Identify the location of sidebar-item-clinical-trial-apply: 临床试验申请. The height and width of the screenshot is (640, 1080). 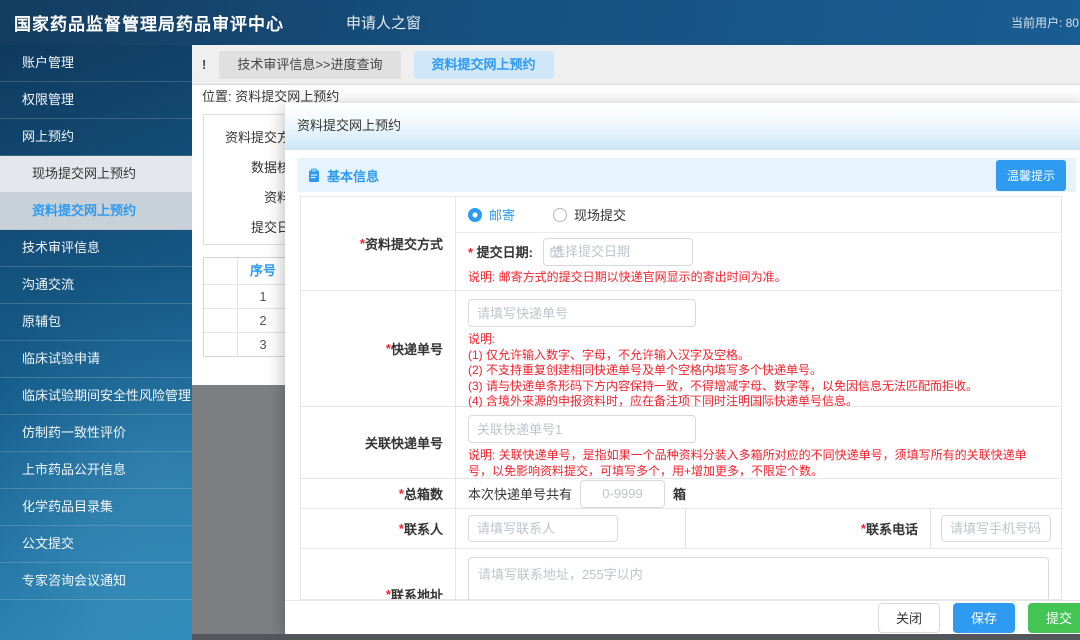
(96, 359).